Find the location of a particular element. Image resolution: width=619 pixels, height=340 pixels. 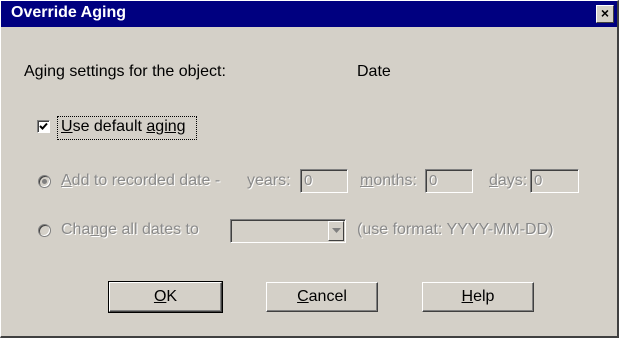

help-button-label: Help is located at coordinates (478, 296).